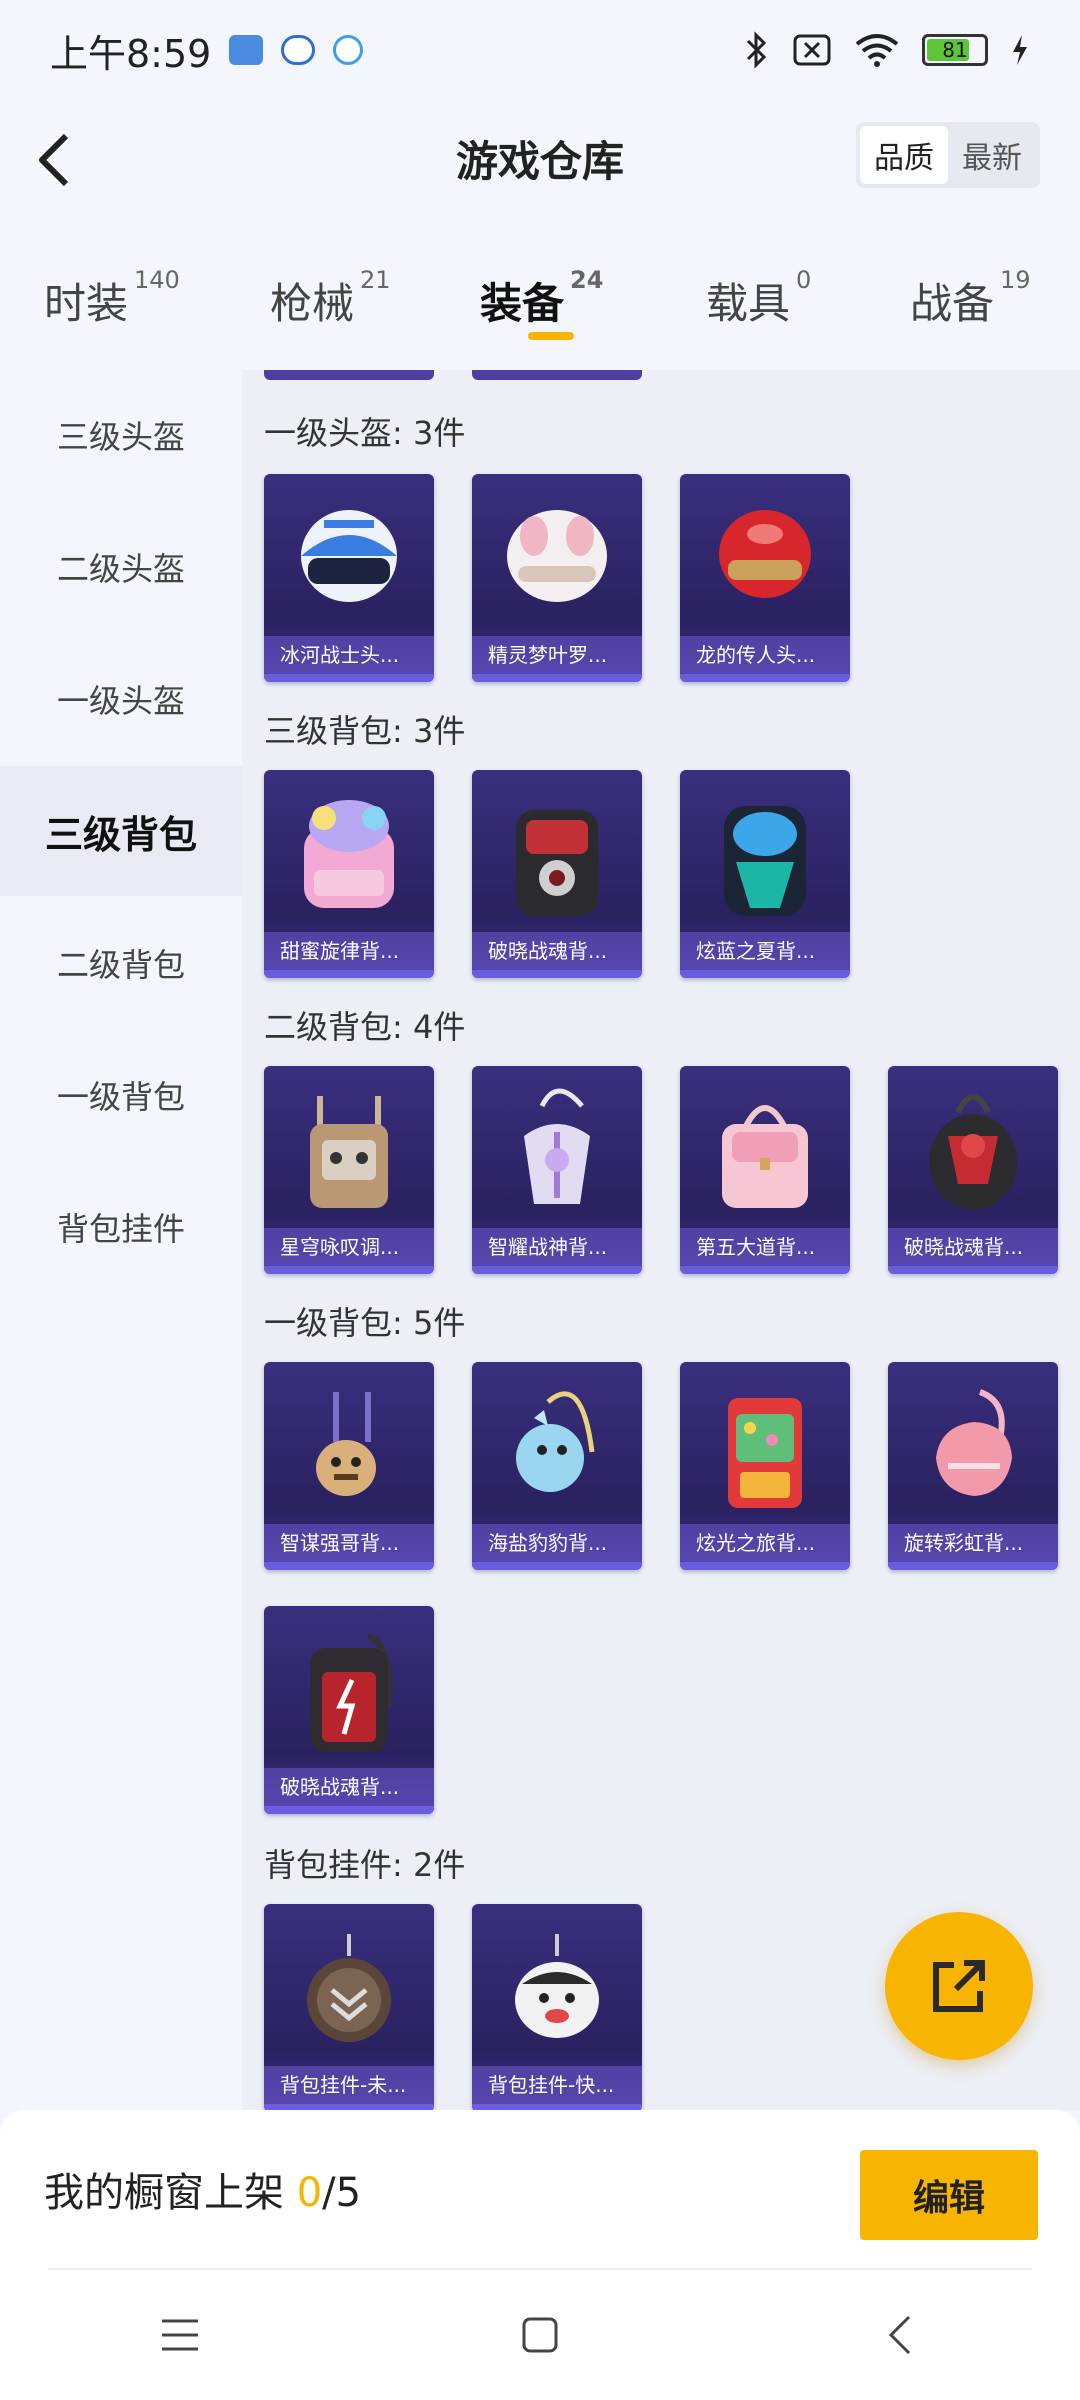 The height and width of the screenshot is (2400, 1080). I want to click on sidebar-item-backpack-charm: 背包挂件, so click(121, 1227).